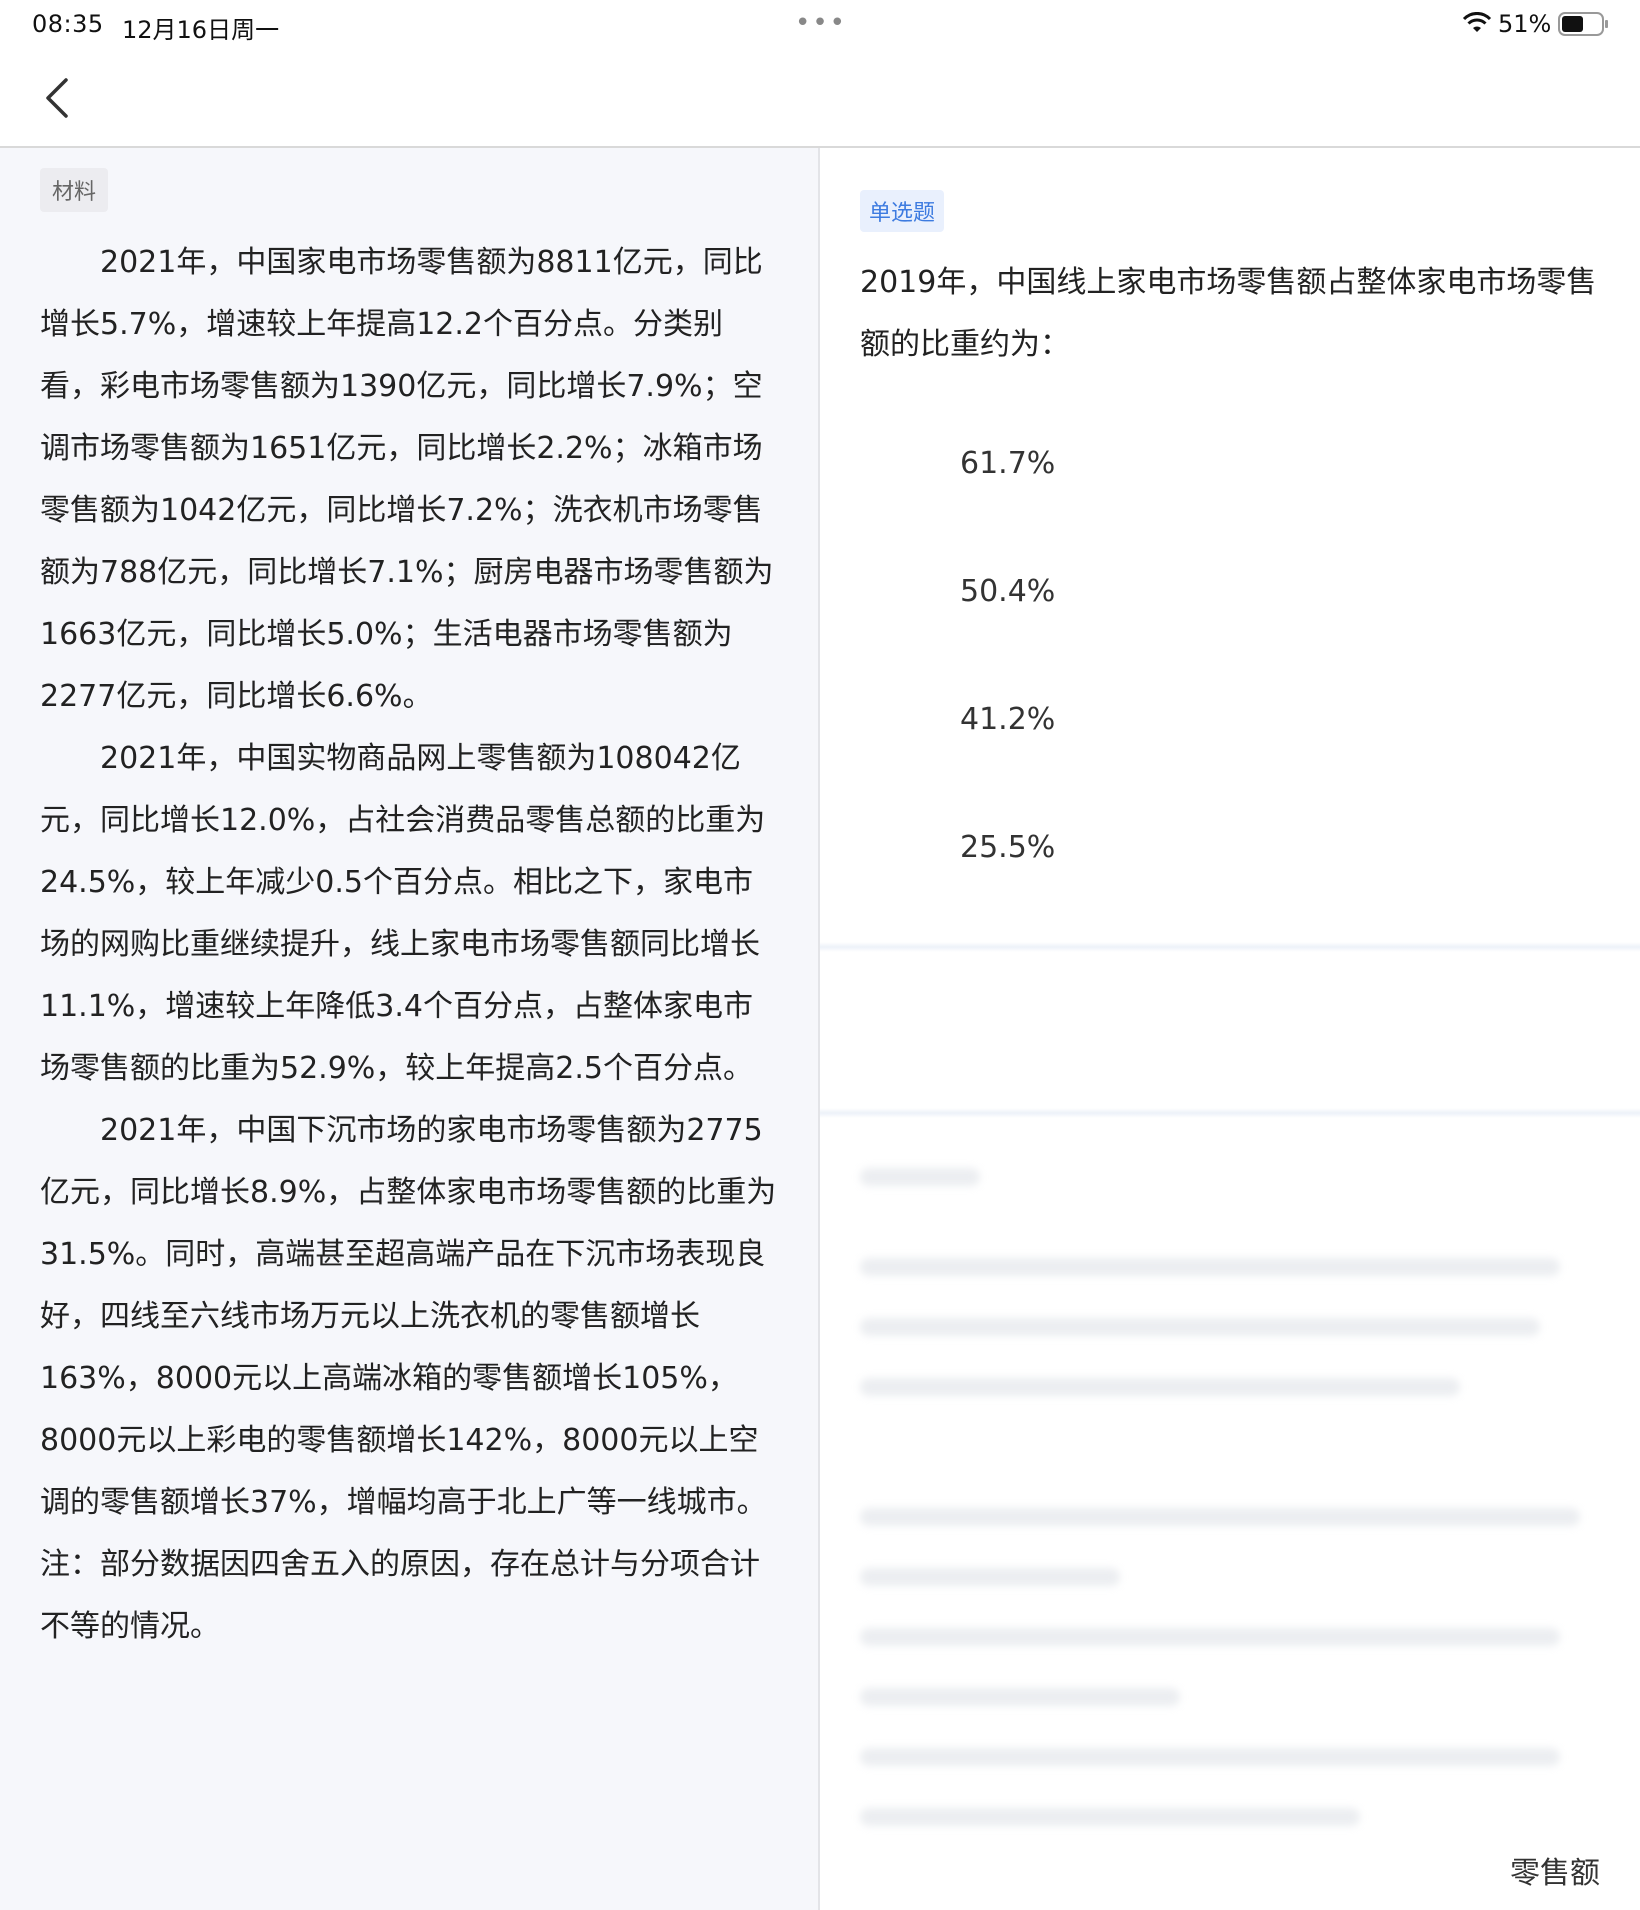 Image resolution: width=1640 pixels, height=1910 pixels. I want to click on wifi-icon, so click(1477, 22).